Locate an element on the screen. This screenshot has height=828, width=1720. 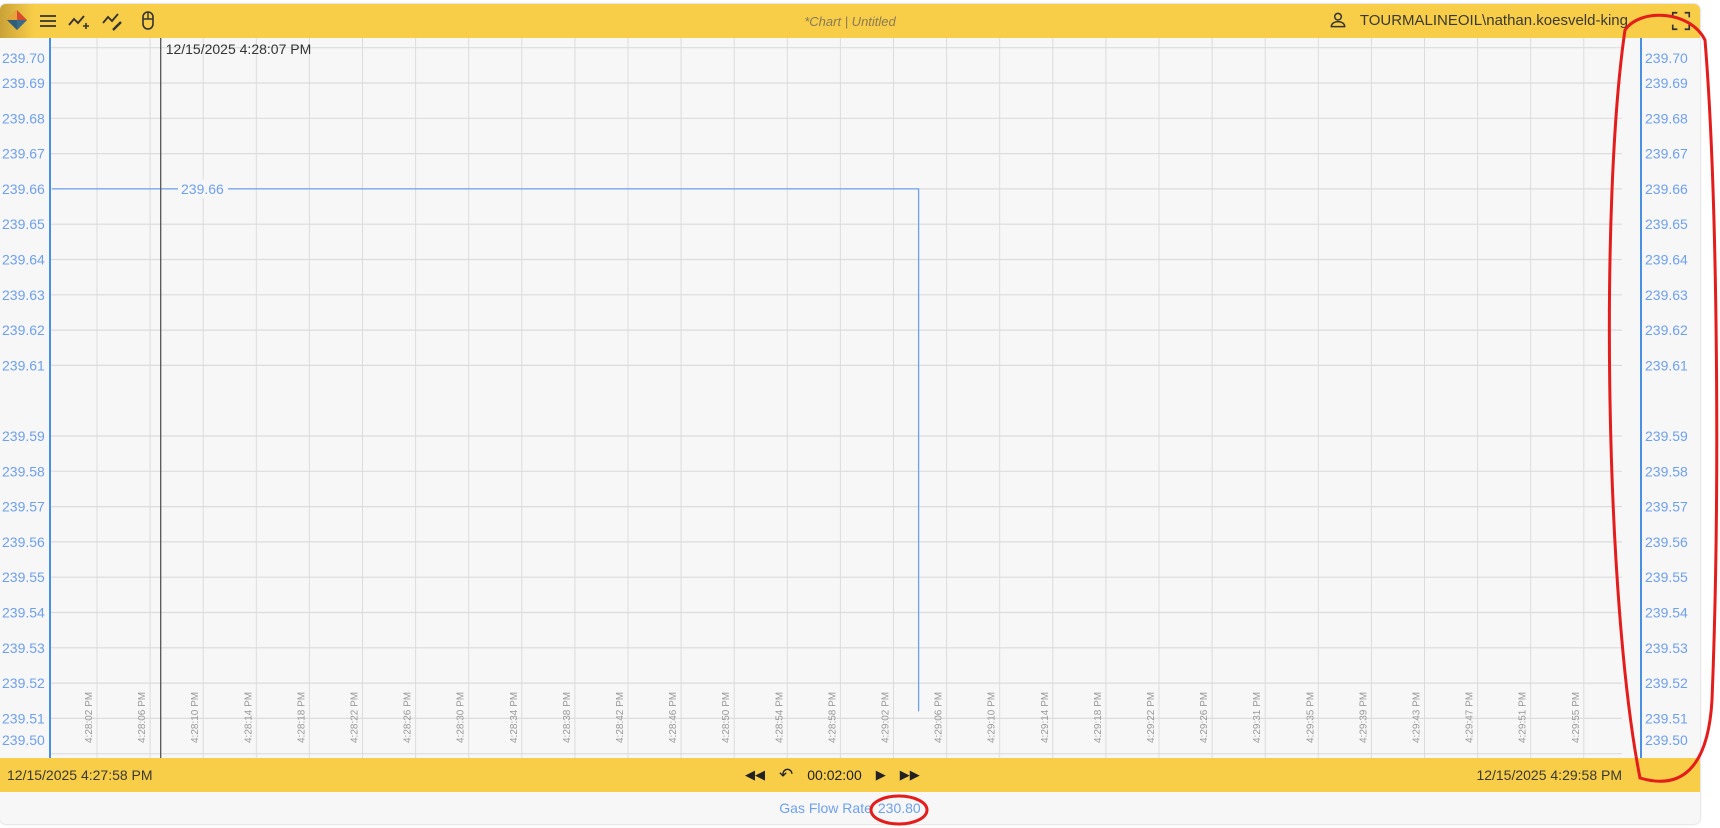
y-axis-right-tick-label: 239.65 is located at coordinates (1666, 224).